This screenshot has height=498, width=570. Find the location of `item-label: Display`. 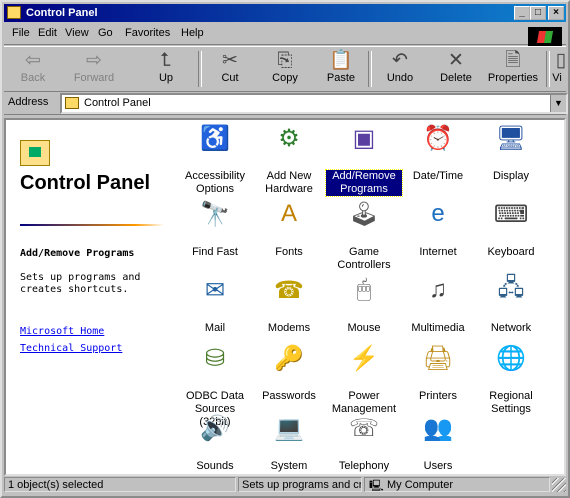

item-label: Display is located at coordinates (511, 176).